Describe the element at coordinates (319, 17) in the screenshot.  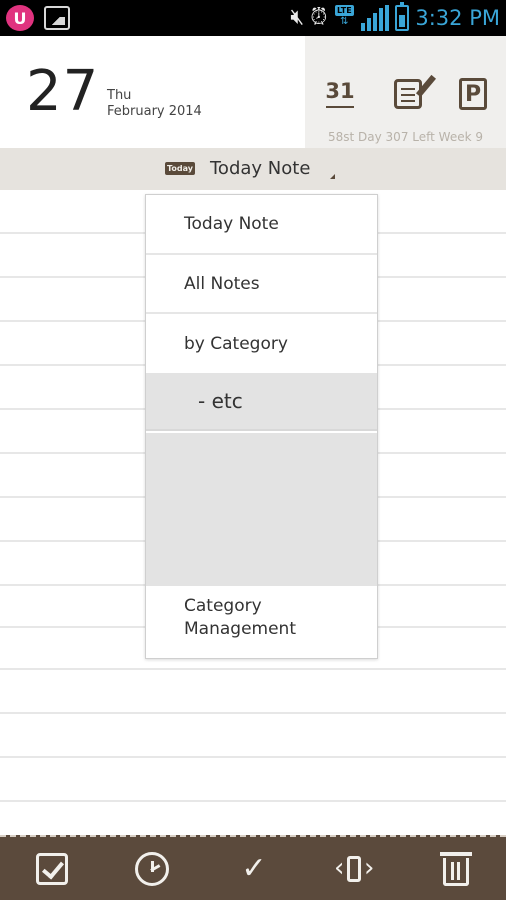
I see `alarm-icon: ⏰︎` at that location.